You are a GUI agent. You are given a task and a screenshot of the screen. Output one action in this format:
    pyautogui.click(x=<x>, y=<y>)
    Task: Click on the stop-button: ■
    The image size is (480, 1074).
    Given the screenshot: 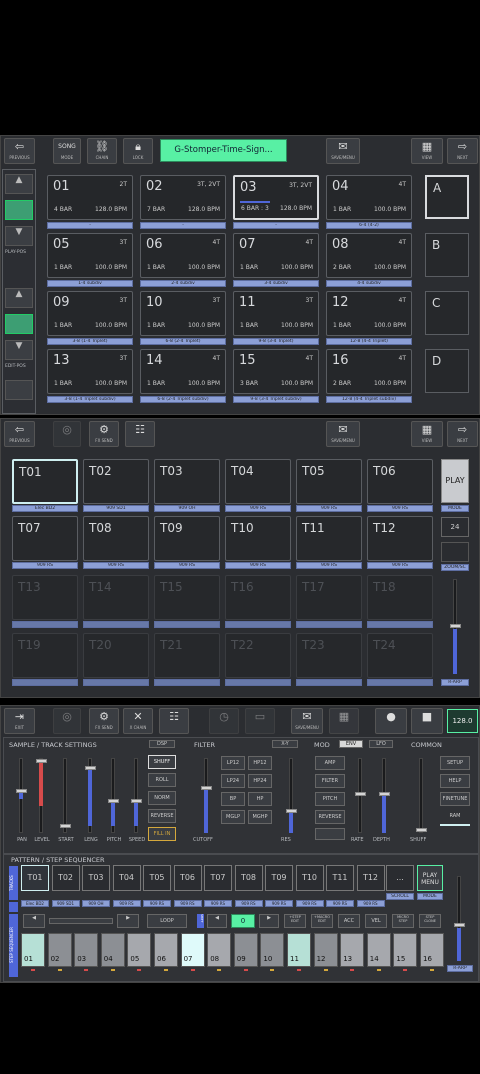 What is the action you would take?
    pyautogui.click(x=427, y=721)
    